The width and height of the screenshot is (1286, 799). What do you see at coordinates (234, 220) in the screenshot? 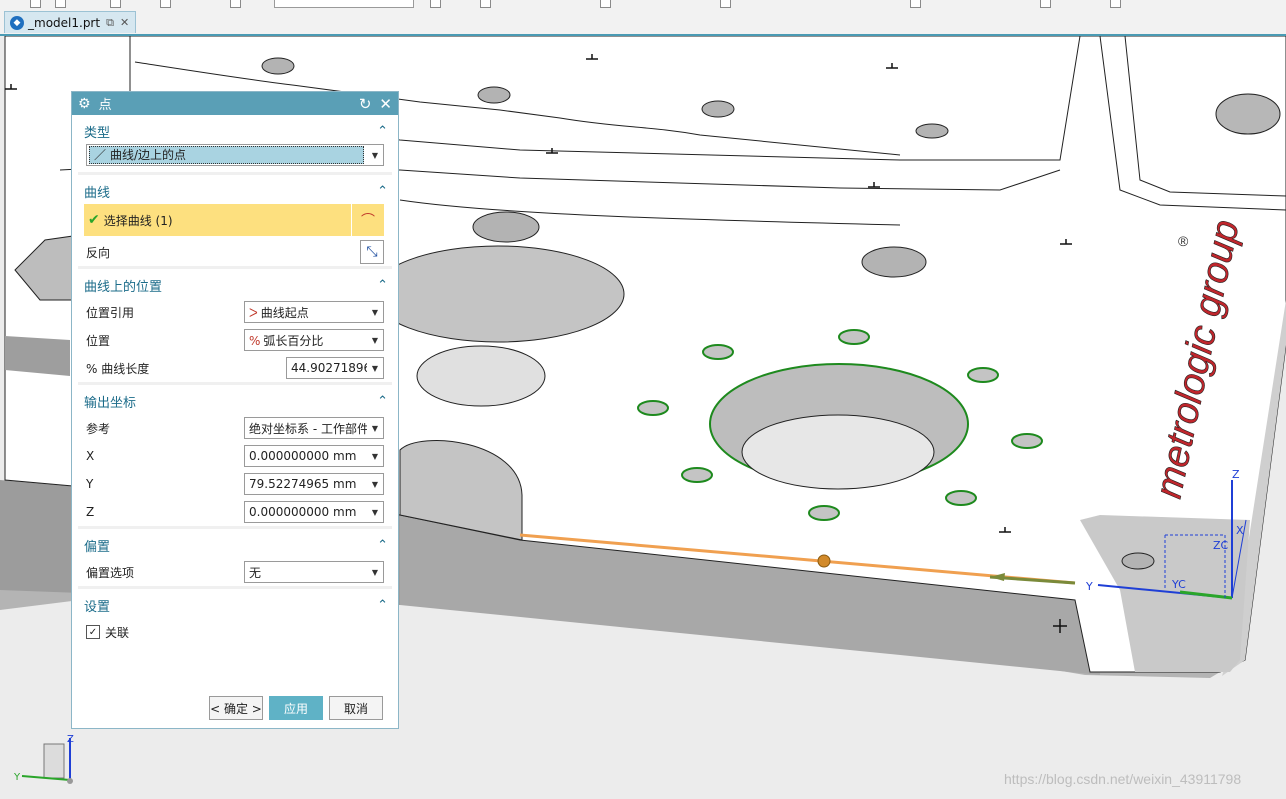
I see `select-curve-row: ✔ 选择曲线 (1) ⌒` at bounding box center [234, 220].